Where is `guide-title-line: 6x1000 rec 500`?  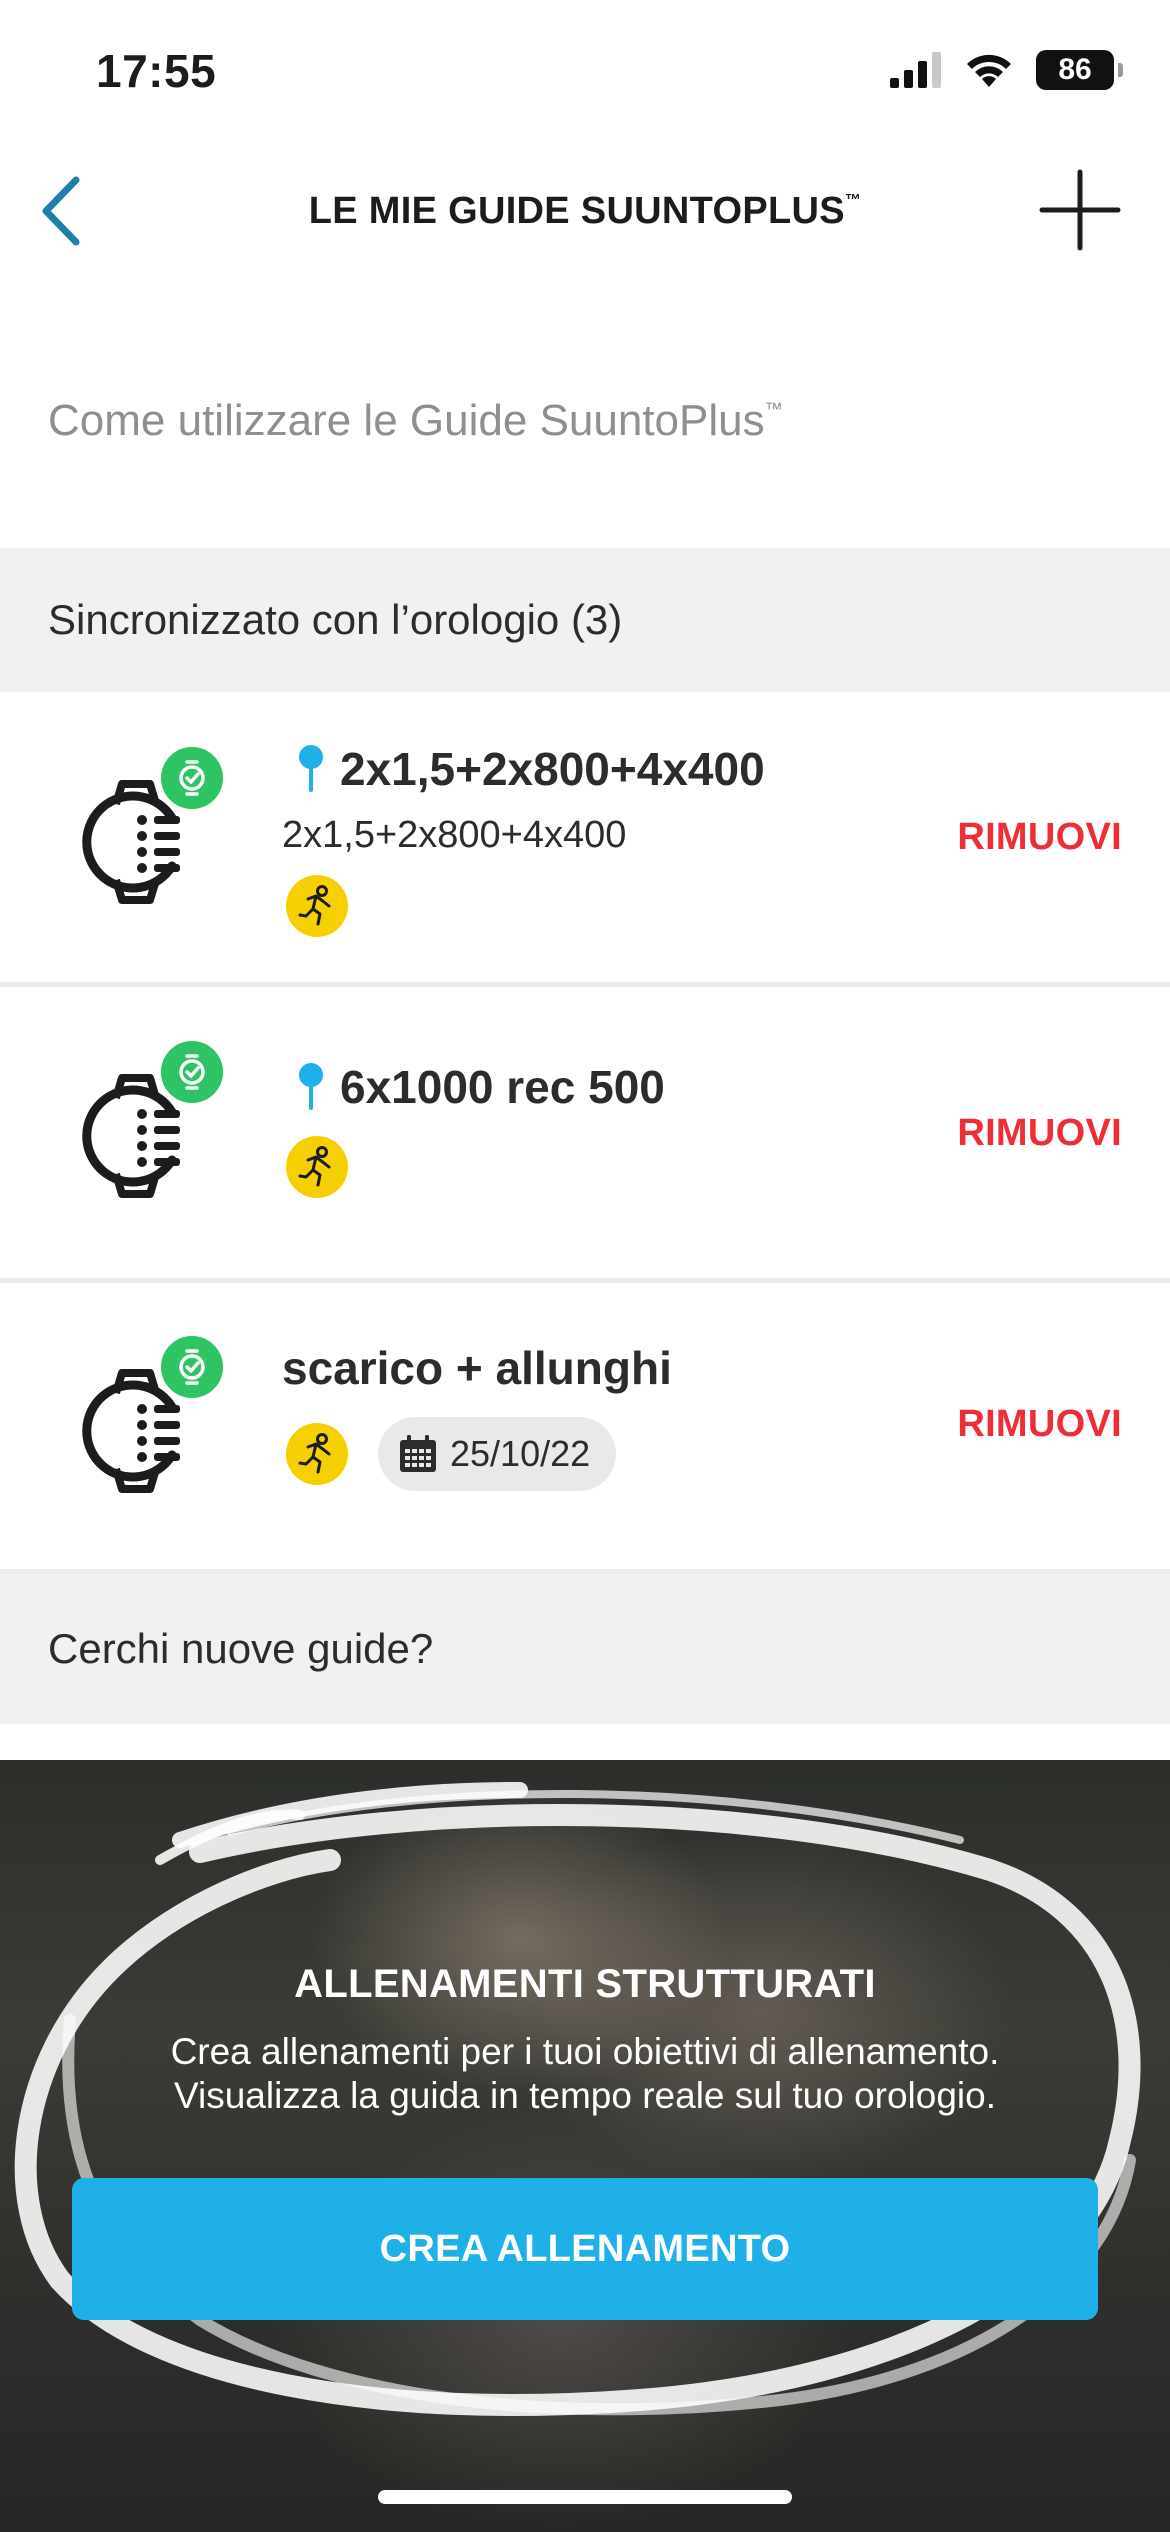
guide-title-line: 6x1000 rec 500 is located at coordinates (481, 1087).